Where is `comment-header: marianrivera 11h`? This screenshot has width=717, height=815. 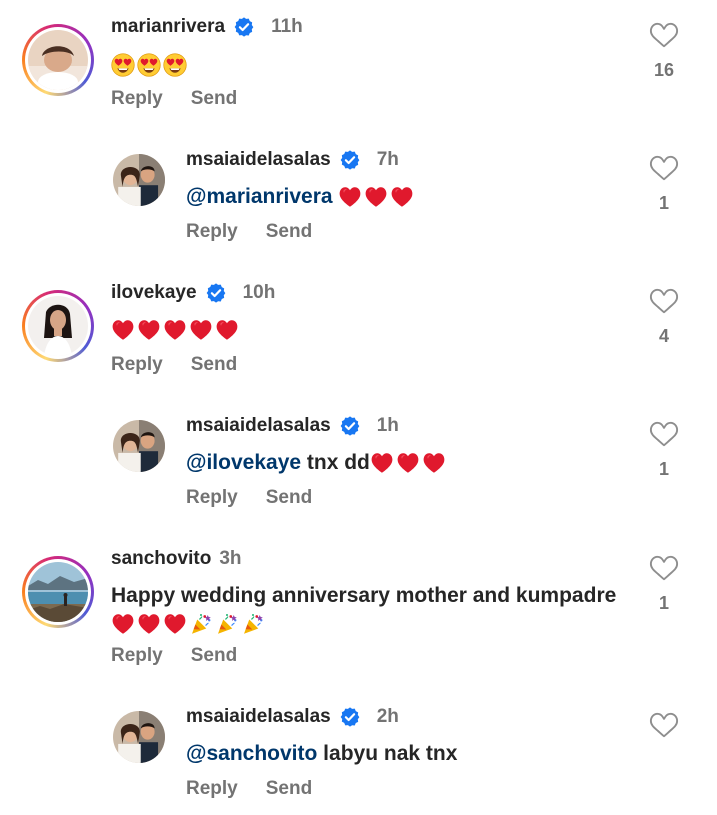 comment-header: marianrivera 11h is located at coordinates (207, 27).